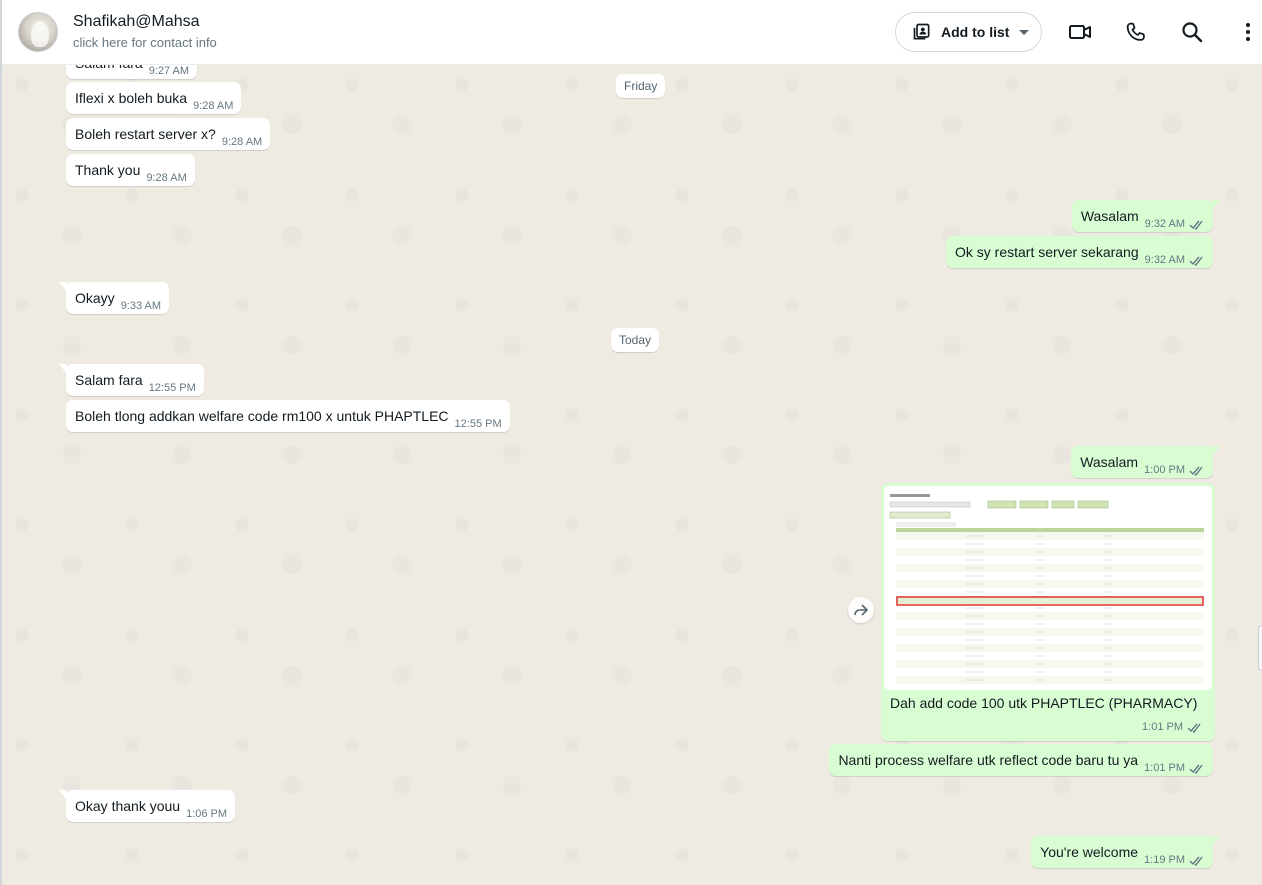 The width and height of the screenshot is (1262, 885). I want to click on message-incoming: Salam fara 12:55 PM, so click(131, 380).